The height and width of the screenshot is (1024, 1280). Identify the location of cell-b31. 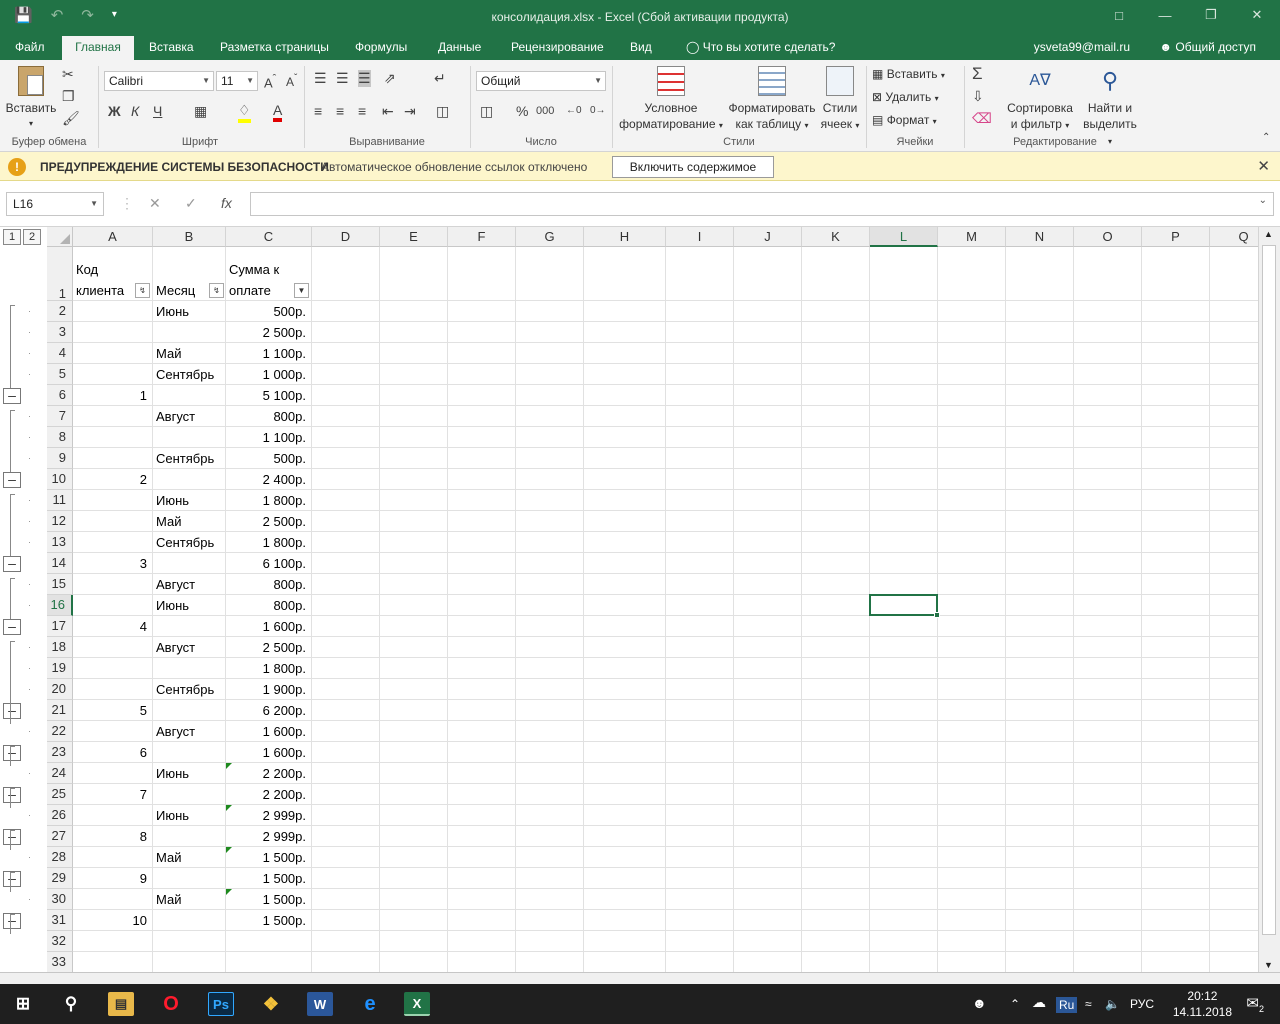
(189, 920).